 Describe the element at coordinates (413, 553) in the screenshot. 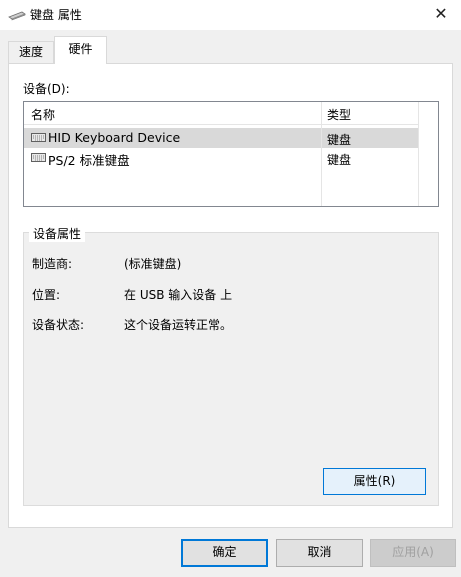

I see `apply-button: 应用(A)` at that location.